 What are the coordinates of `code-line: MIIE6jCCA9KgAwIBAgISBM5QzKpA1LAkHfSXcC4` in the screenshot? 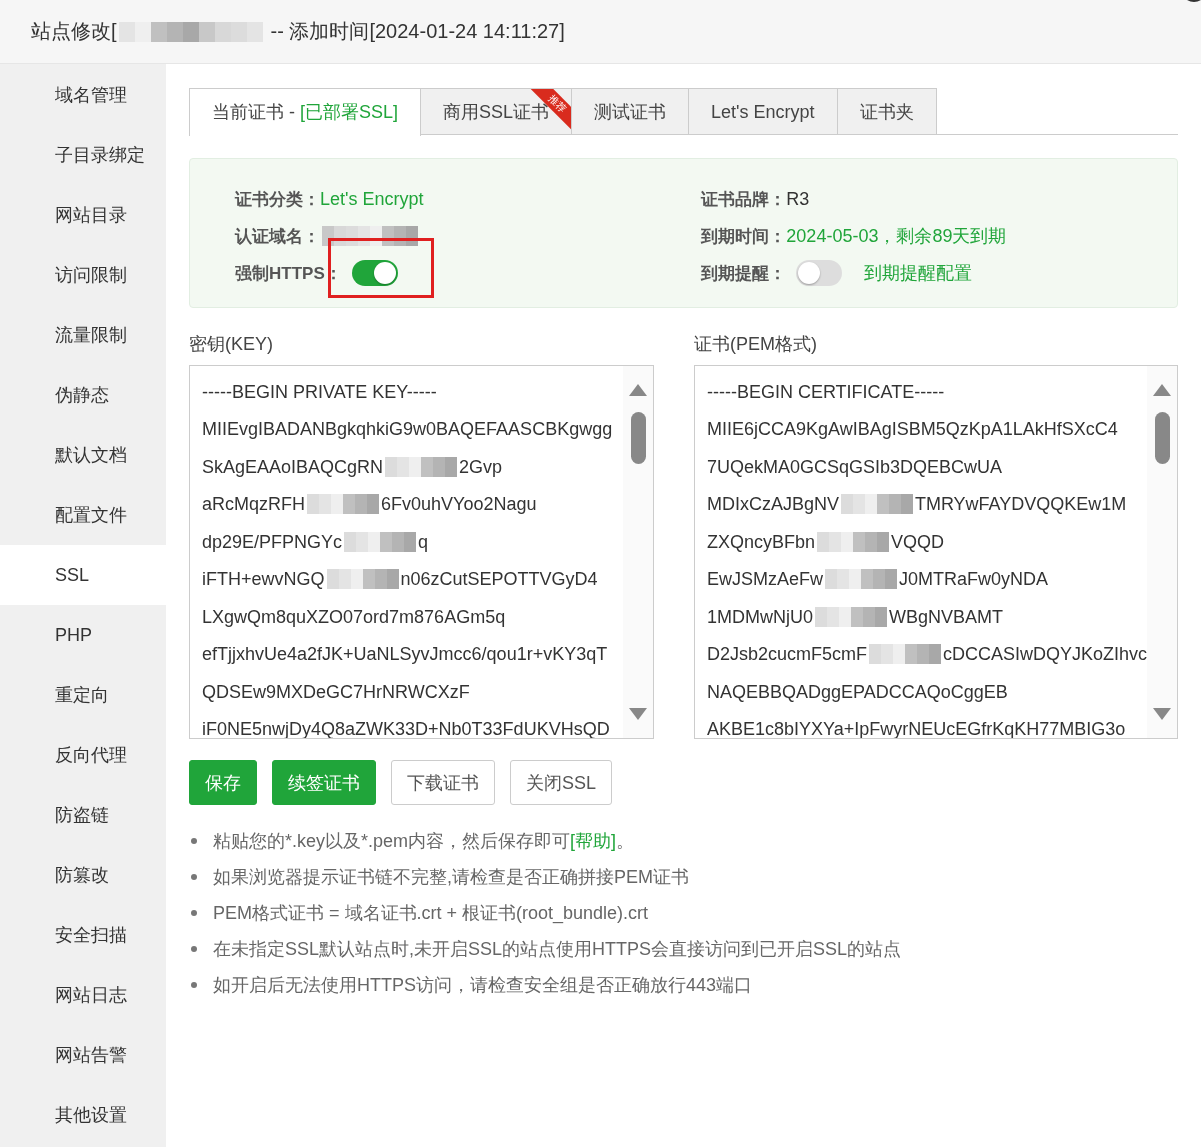 It's located at (912, 430).